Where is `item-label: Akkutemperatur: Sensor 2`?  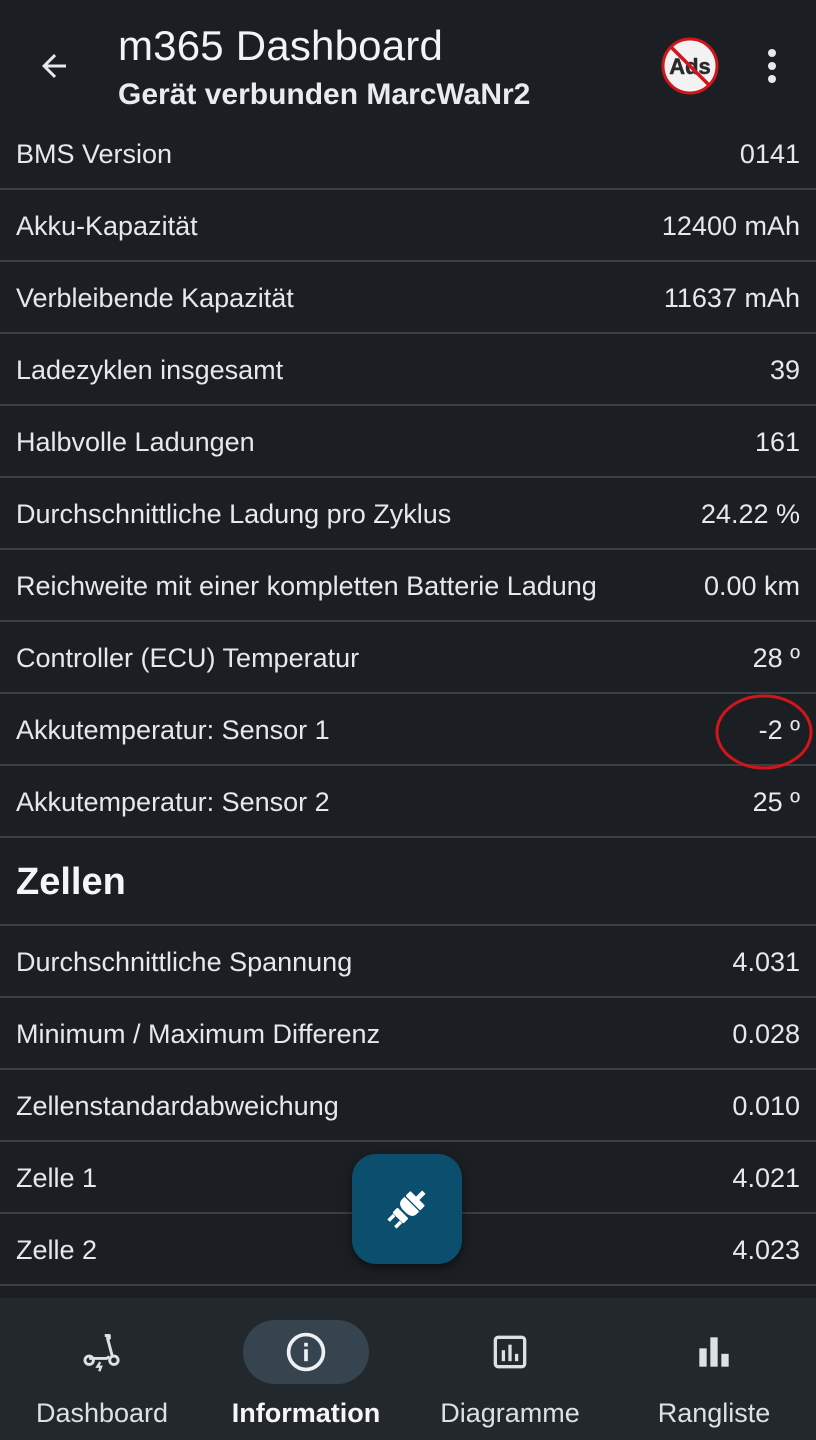
item-label: Akkutemperatur: Sensor 2 is located at coordinates (173, 802).